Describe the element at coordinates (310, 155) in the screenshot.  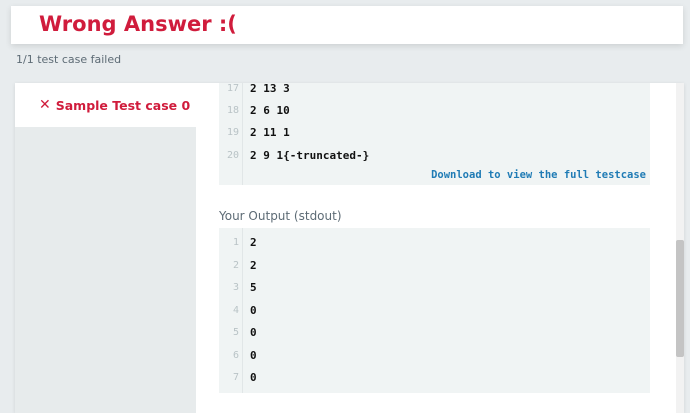
I see `line-text: 2 9 1{-truncated-}` at that location.